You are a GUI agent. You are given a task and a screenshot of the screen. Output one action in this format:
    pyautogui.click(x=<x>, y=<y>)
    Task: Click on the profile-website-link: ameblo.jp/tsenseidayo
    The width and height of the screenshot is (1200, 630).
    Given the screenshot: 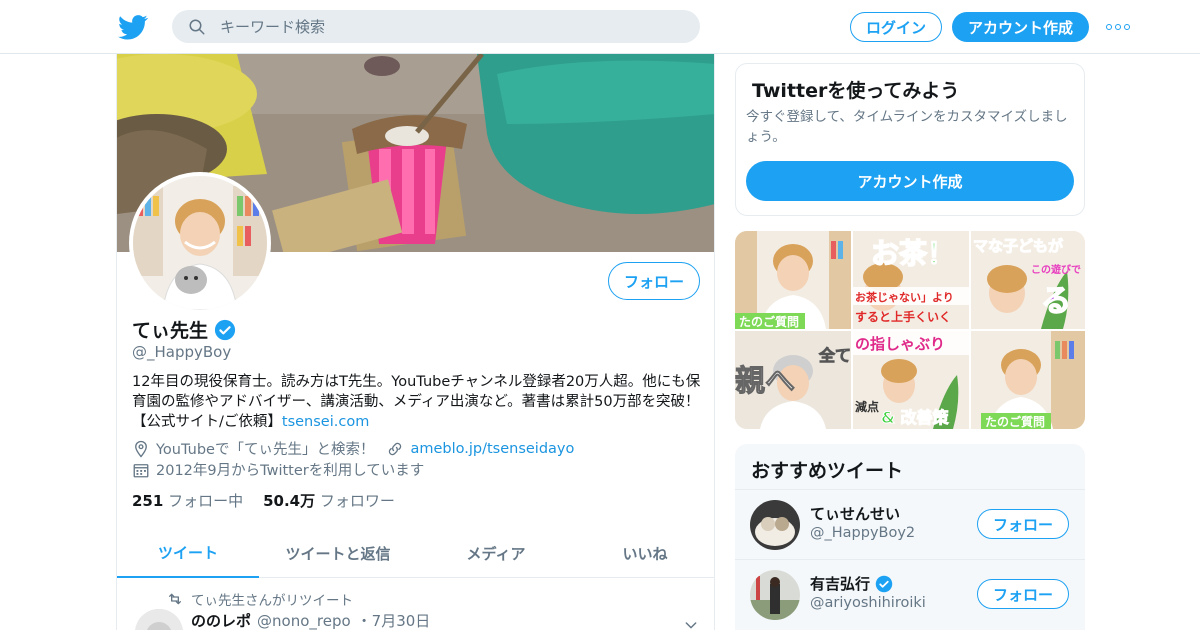 What is the action you would take?
    pyautogui.click(x=492, y=449)
    